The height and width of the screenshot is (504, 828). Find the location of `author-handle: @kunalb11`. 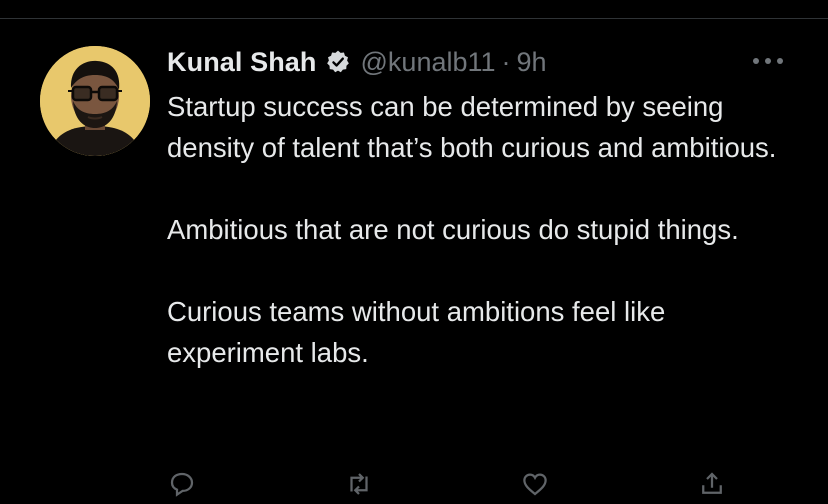

author-handle: @kunalb11 is located at coordinates (428, 62).